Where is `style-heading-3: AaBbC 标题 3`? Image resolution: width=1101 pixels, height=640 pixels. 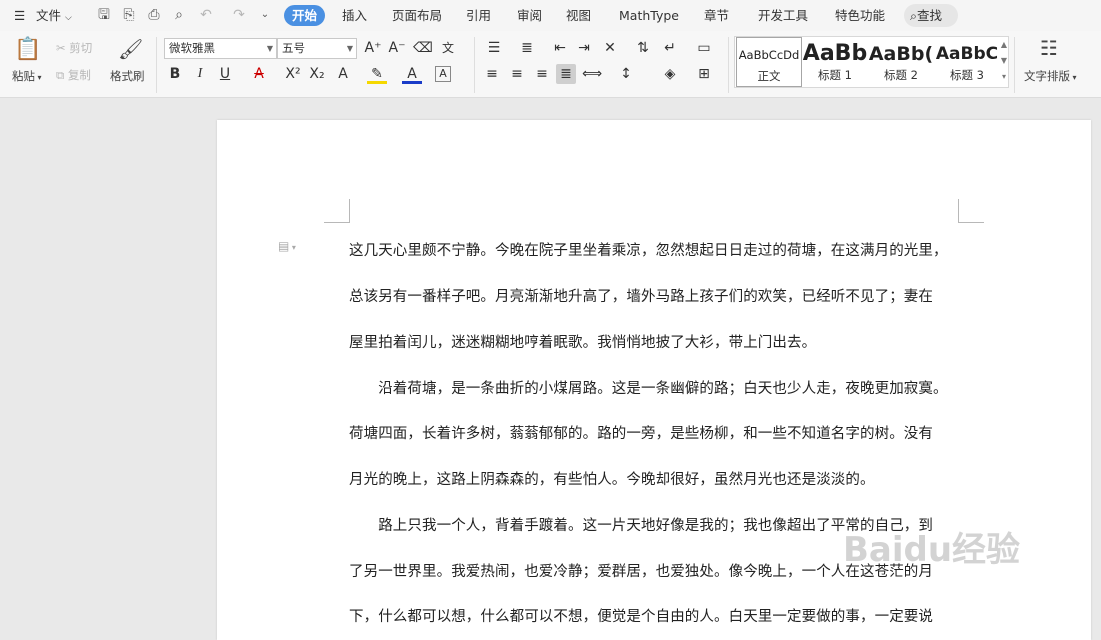
style-heading-3: AaBbC 标题 3 is located at coordinates (967, 62).